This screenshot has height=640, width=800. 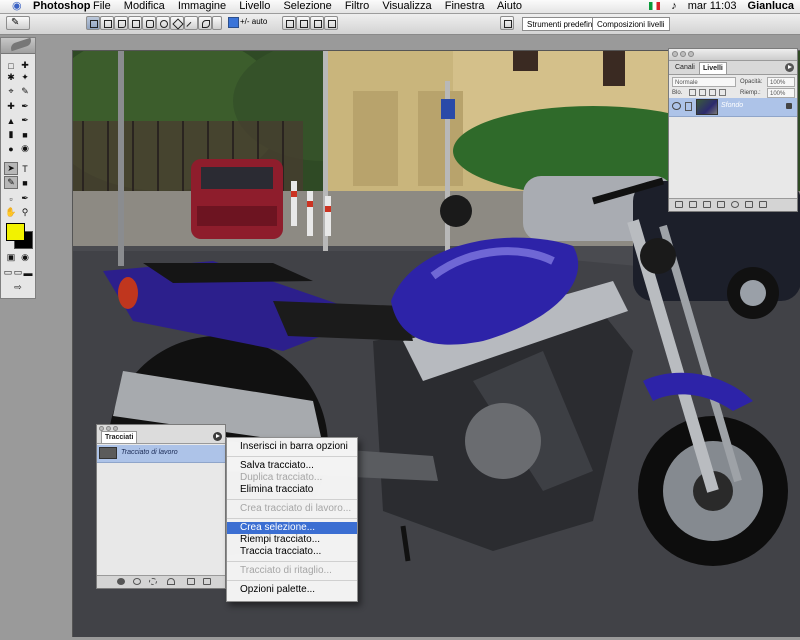 I want to click on volume-icon: ♪, so click(x=674, y=6).